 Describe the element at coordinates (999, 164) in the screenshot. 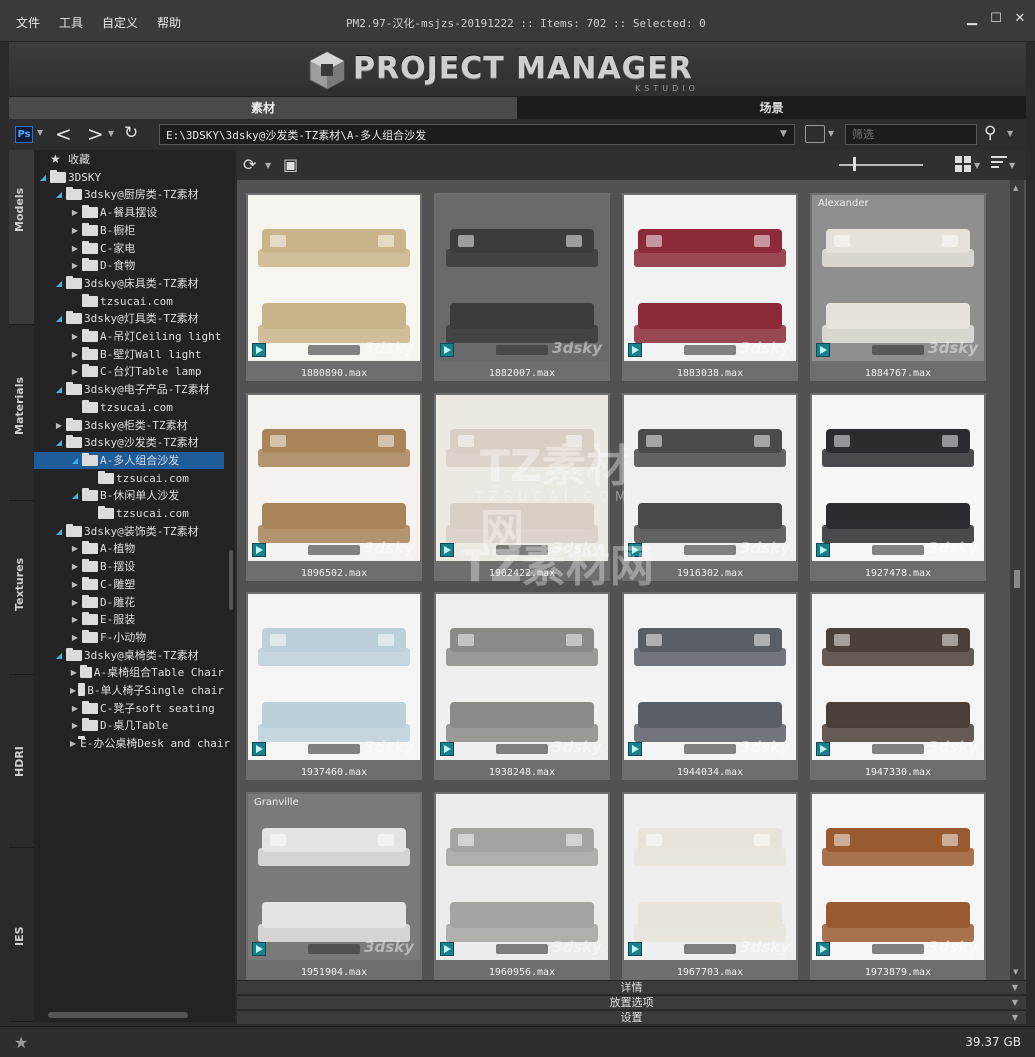

I see `sort-icon` at that location.